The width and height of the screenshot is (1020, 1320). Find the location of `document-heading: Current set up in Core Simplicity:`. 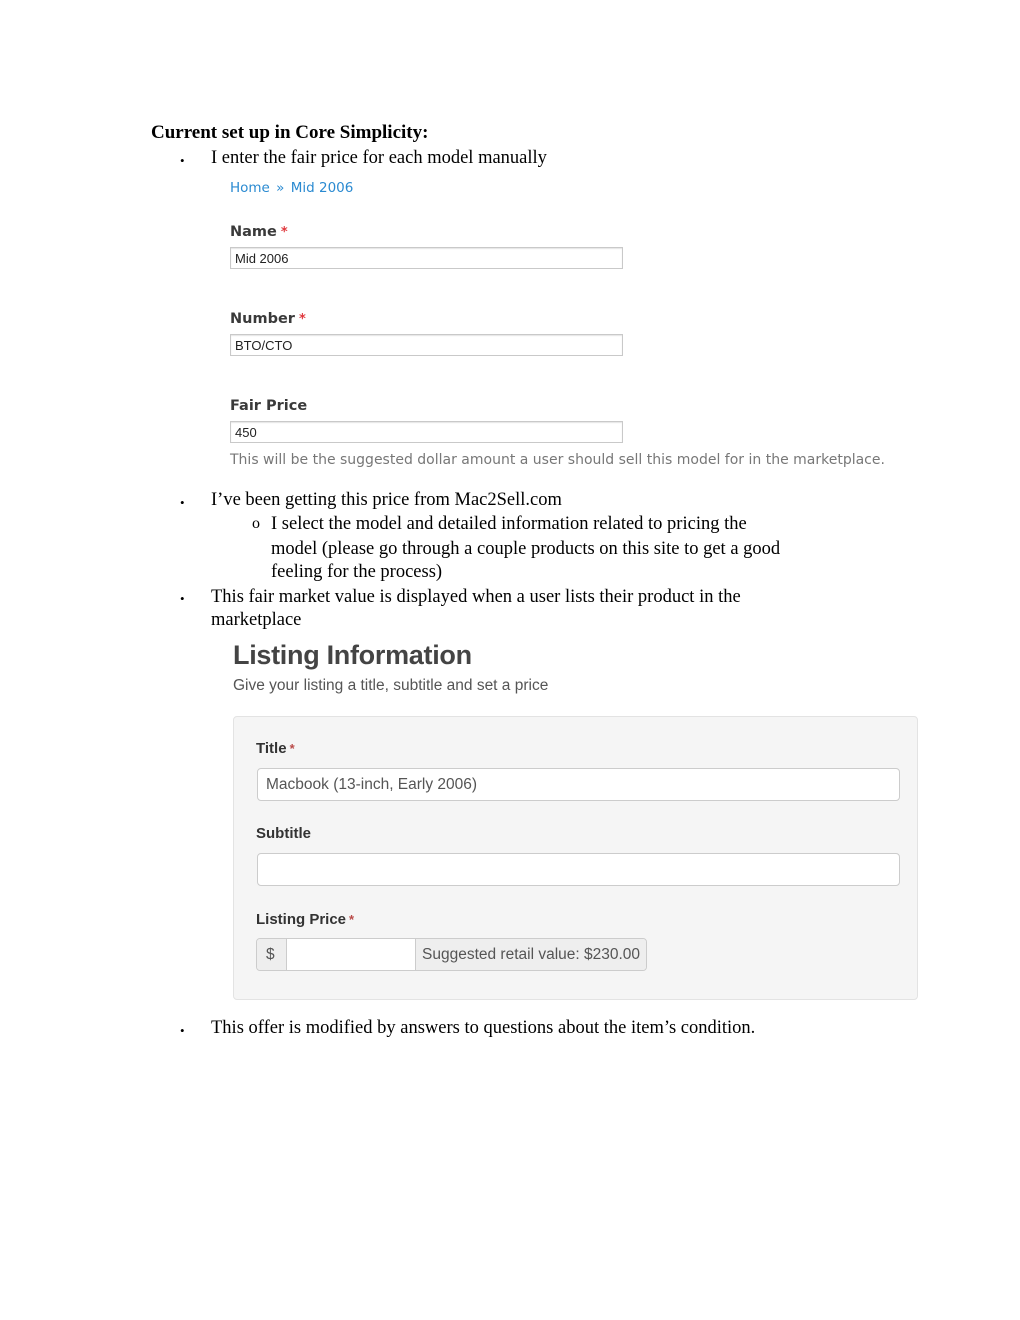

document-heading: Current set up in Core Simplicity: is located at coordinates (290, 132).